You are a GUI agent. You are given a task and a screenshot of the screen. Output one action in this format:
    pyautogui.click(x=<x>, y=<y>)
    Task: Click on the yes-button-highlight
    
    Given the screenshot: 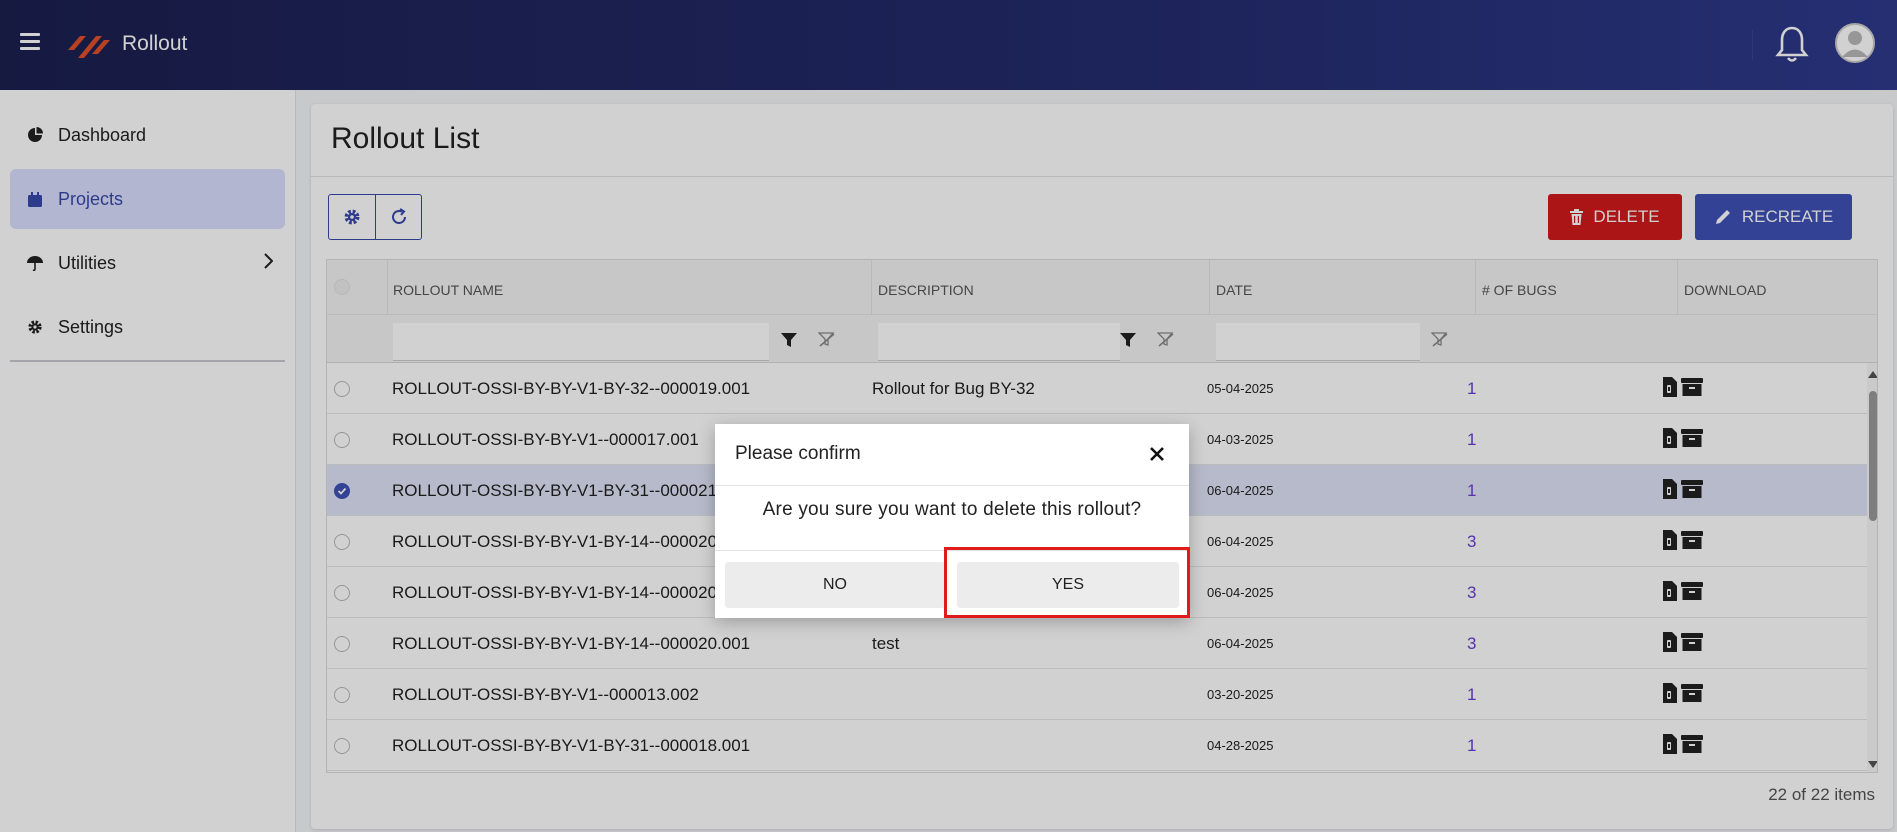 What is the action you would take?
    pyautogui.click(x=1067, y=582)
    